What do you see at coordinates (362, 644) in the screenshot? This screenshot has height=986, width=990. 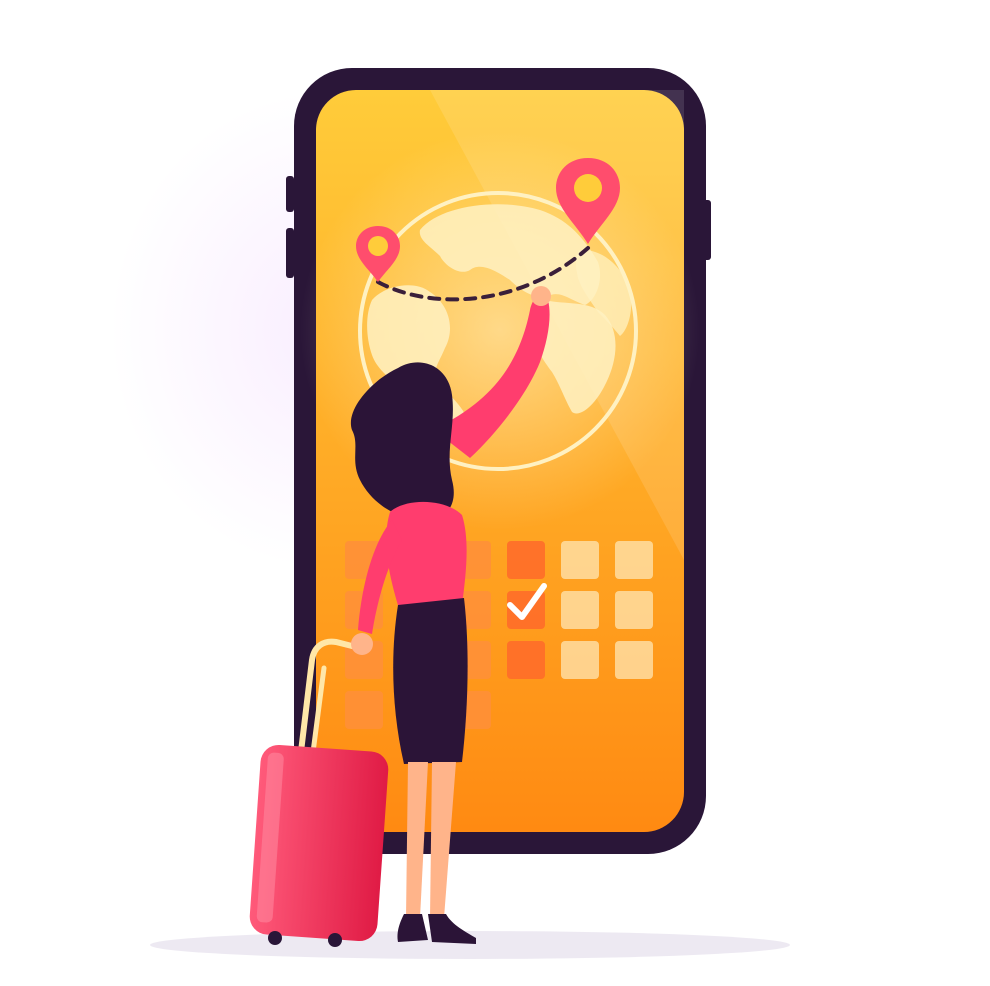 I see `lower-hand` at bounding box center [362, 644].